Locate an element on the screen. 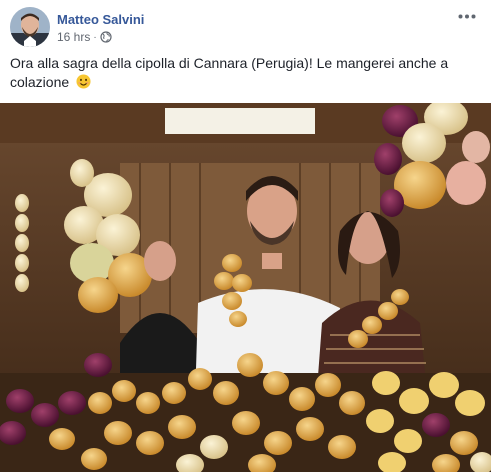 The height and width of the screenshot is (472, 491). caption-text-line2: colazione is located at coordinates (40, 82).